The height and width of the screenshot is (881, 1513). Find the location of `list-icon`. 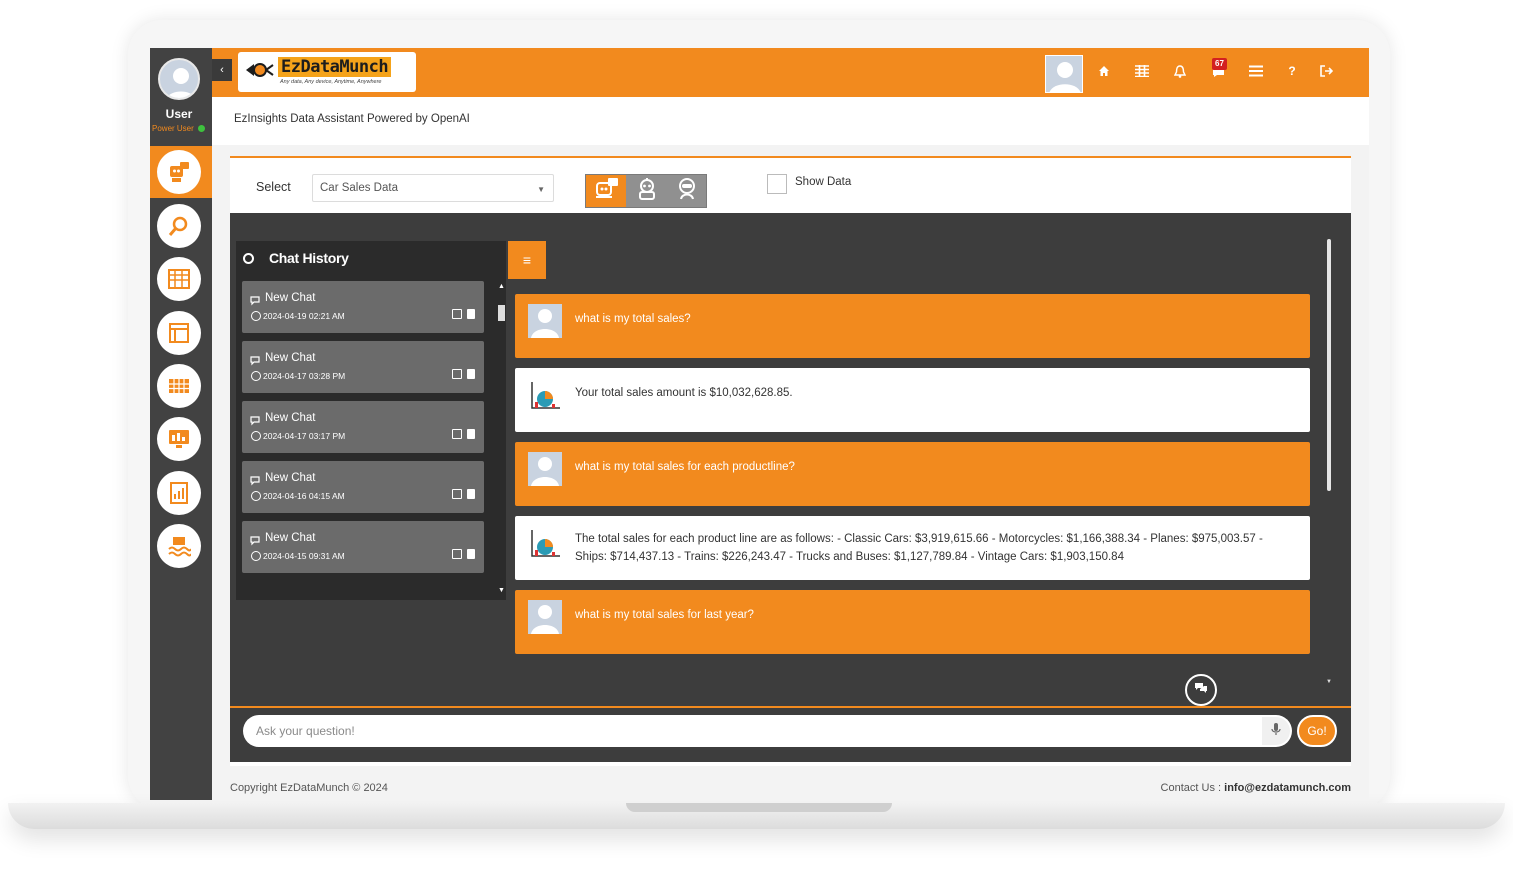

list-icon is located at coordinates (1256, 71).